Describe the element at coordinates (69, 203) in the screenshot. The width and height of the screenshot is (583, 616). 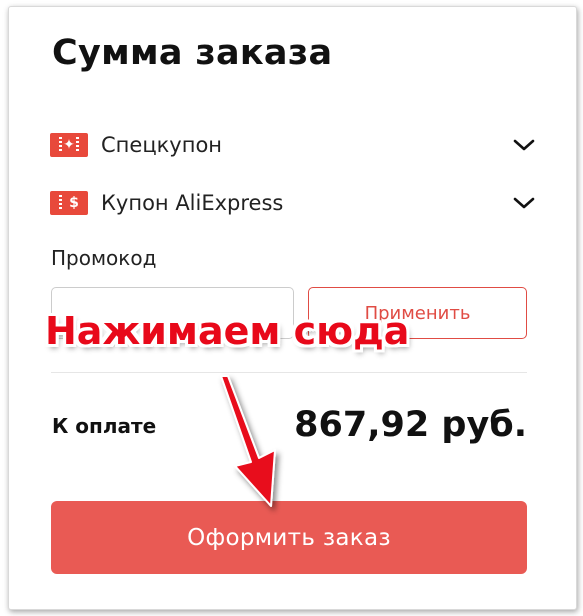
I see `dollar-coupon-icon: $` at that location.